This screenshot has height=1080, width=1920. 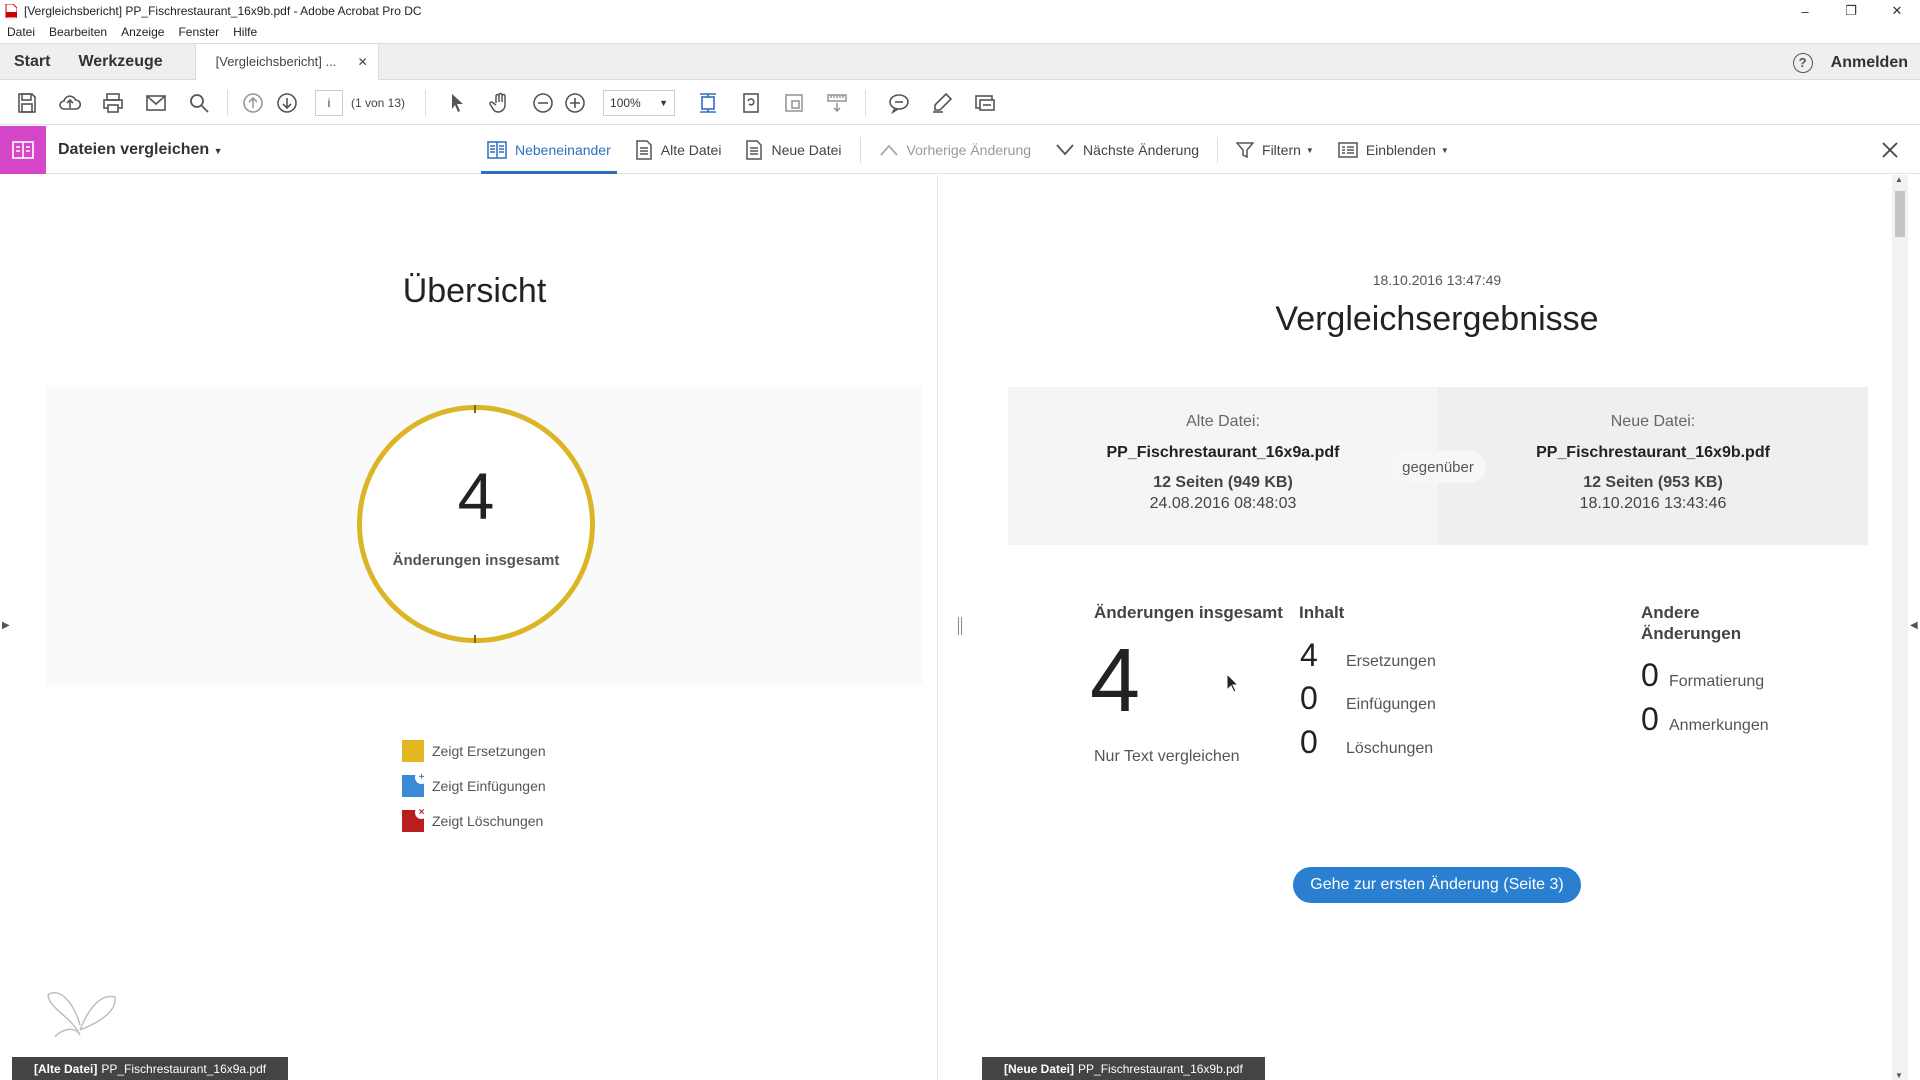 I want to click on select-pointer-icon, so click(x=457, y=103).